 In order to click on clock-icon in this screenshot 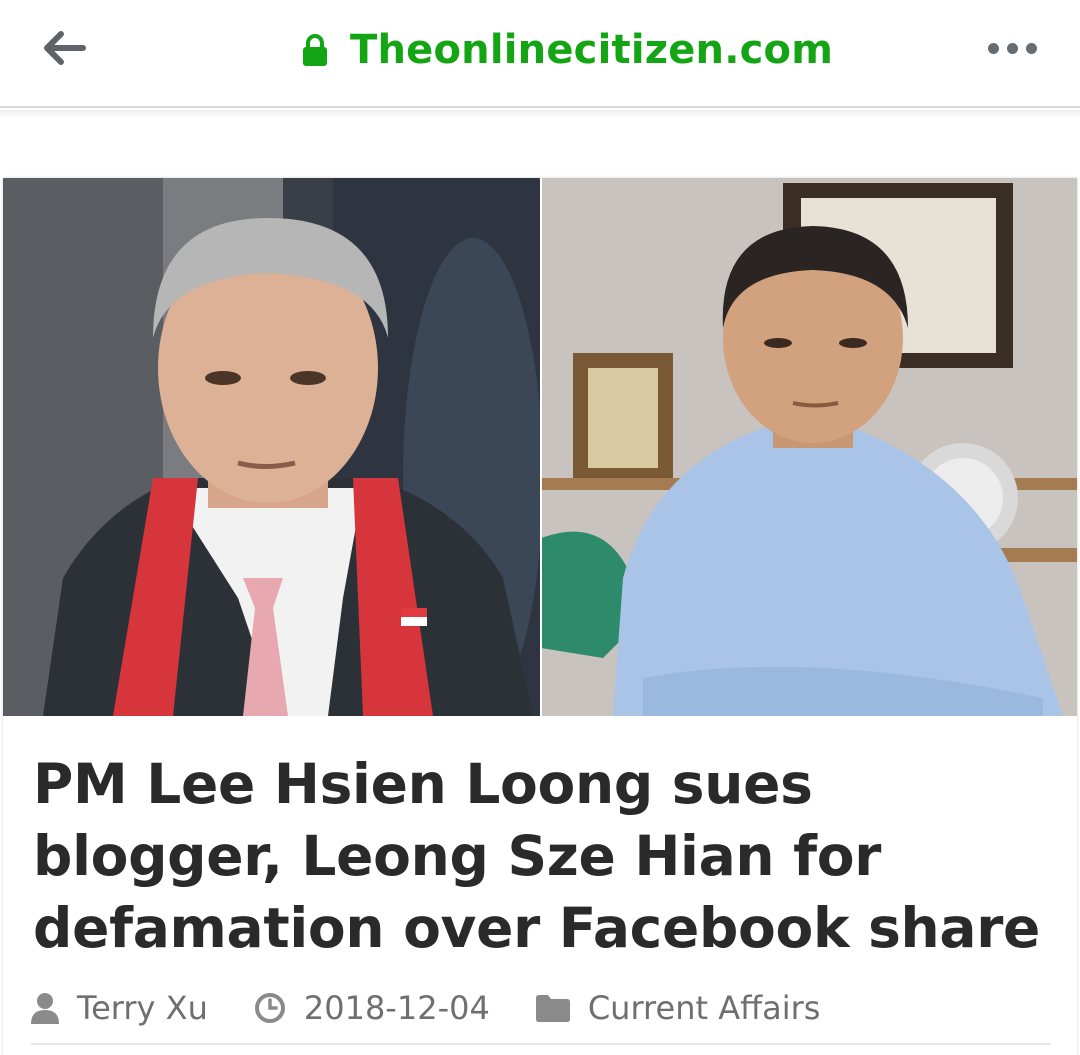, I will do `click(269, 1008)`.